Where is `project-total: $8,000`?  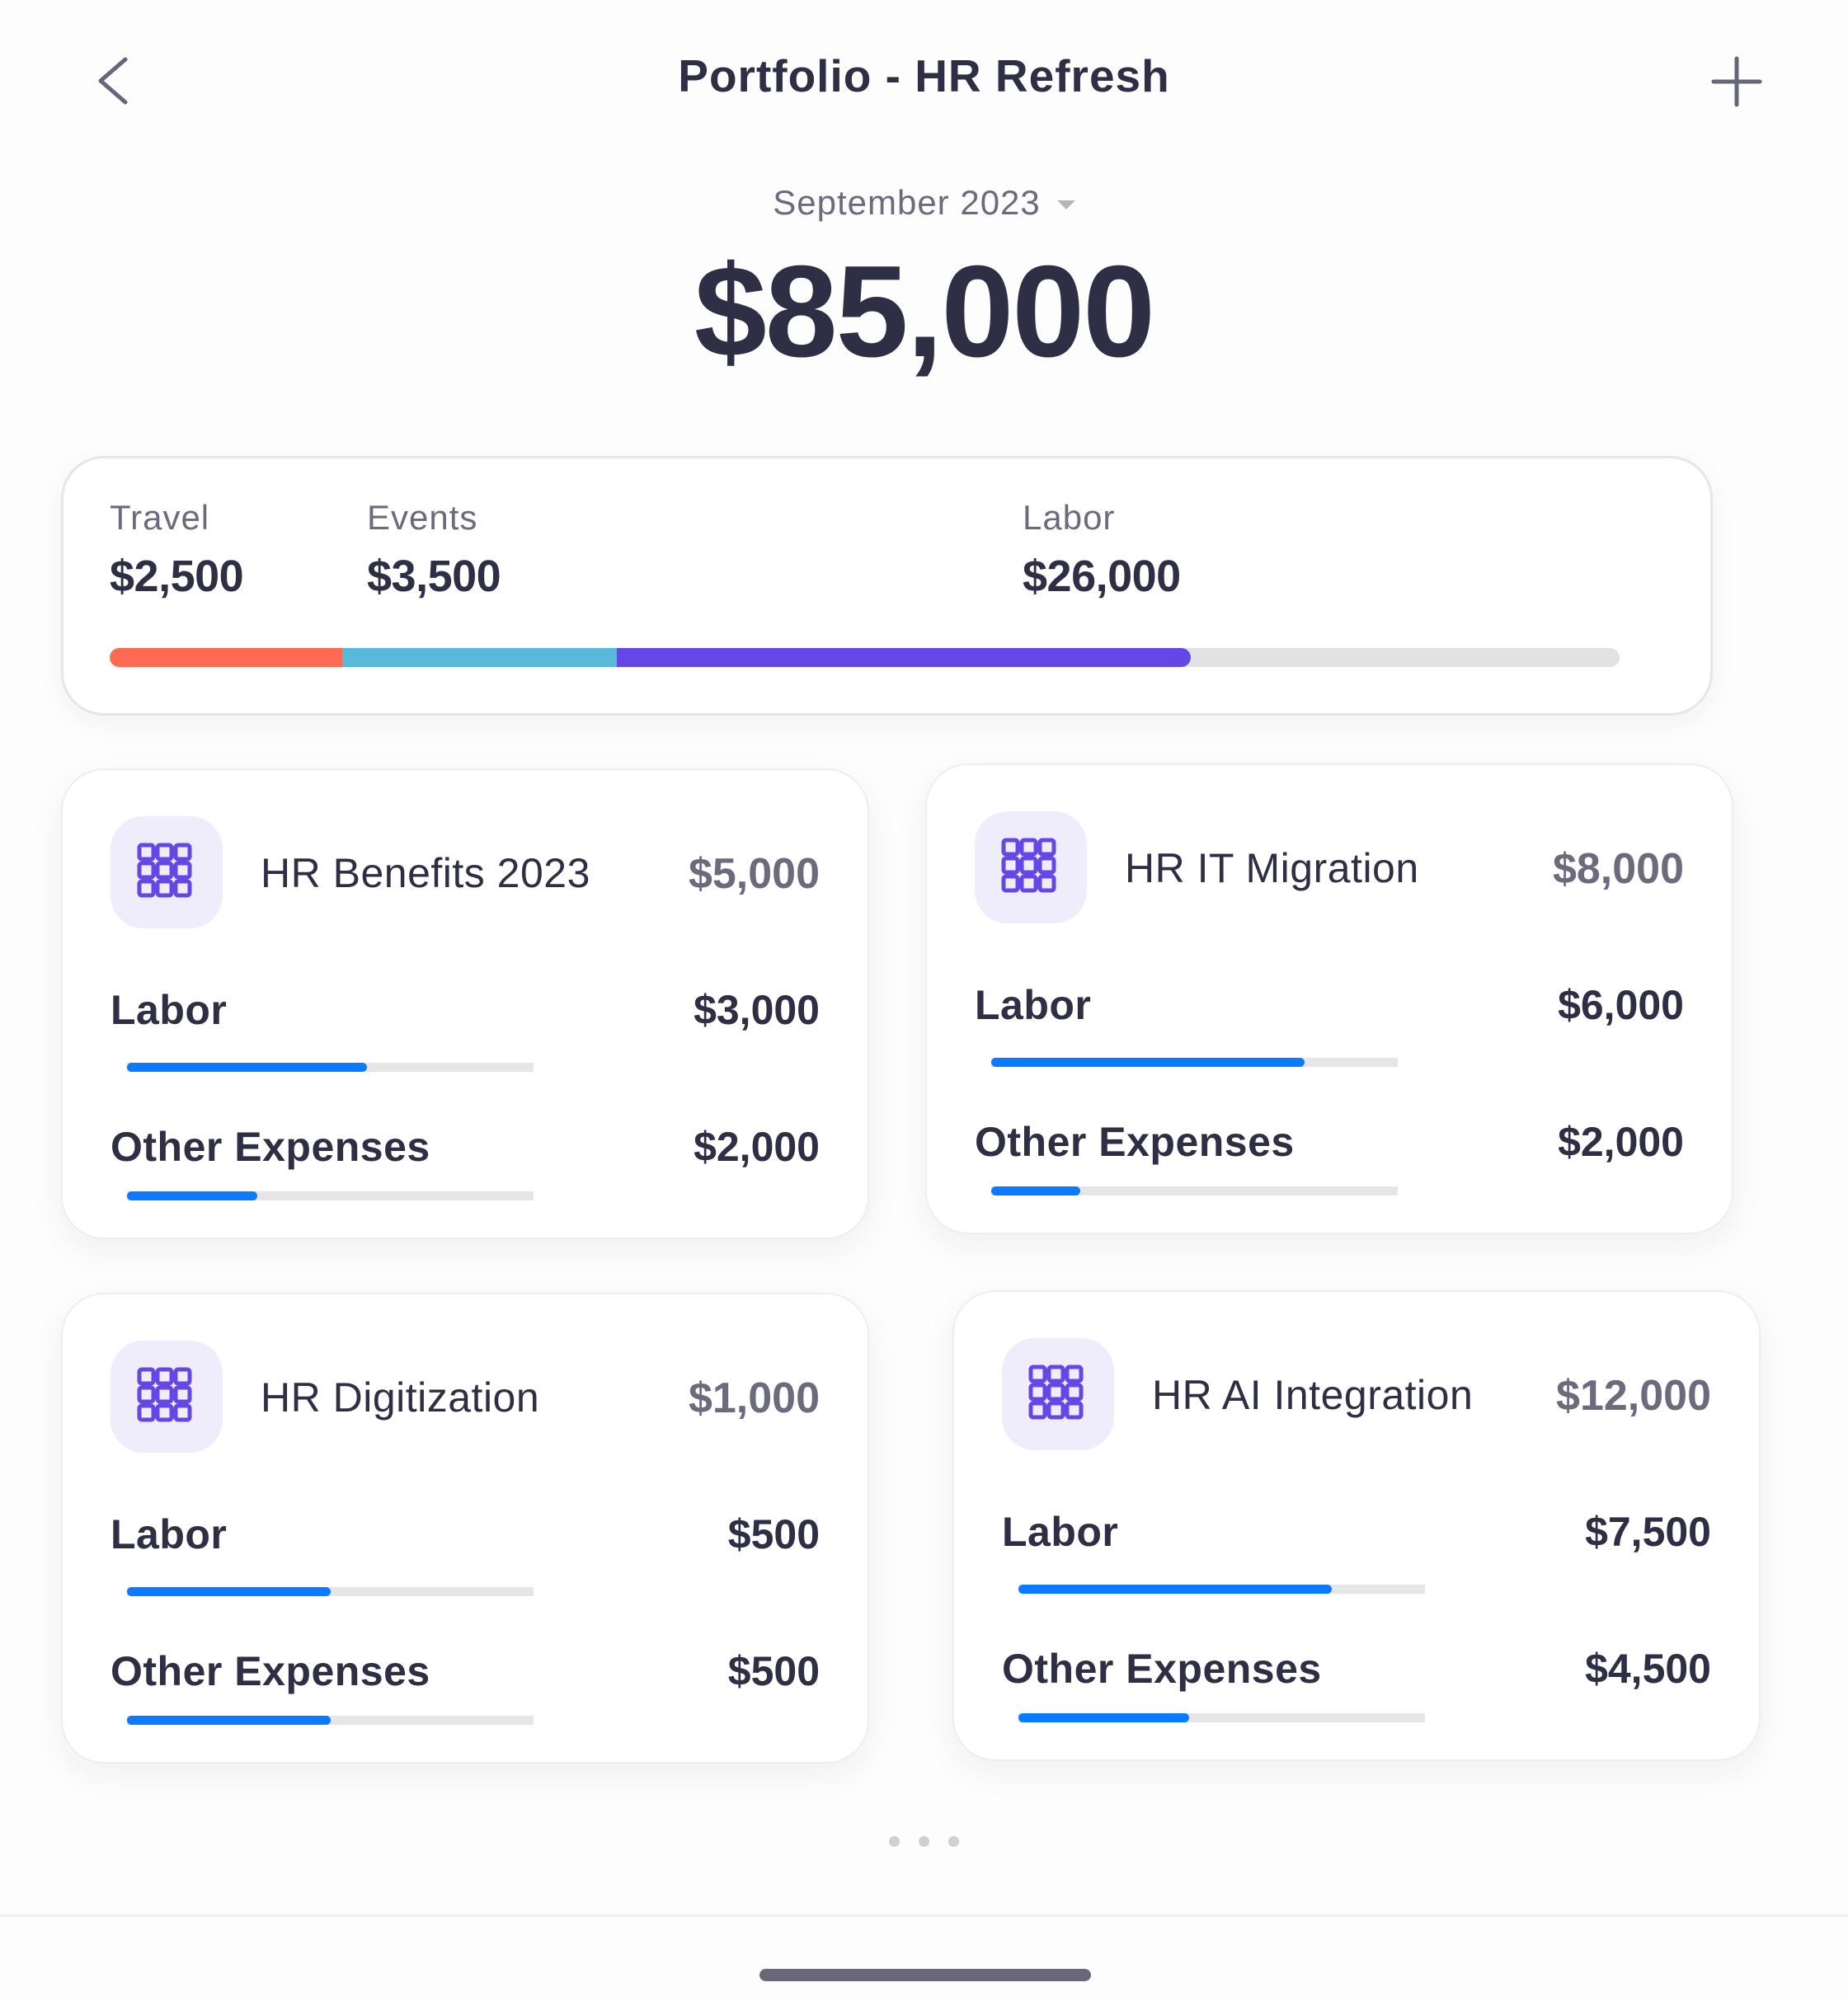
project-total: $8,000 is located at coordinates (1618, 869).